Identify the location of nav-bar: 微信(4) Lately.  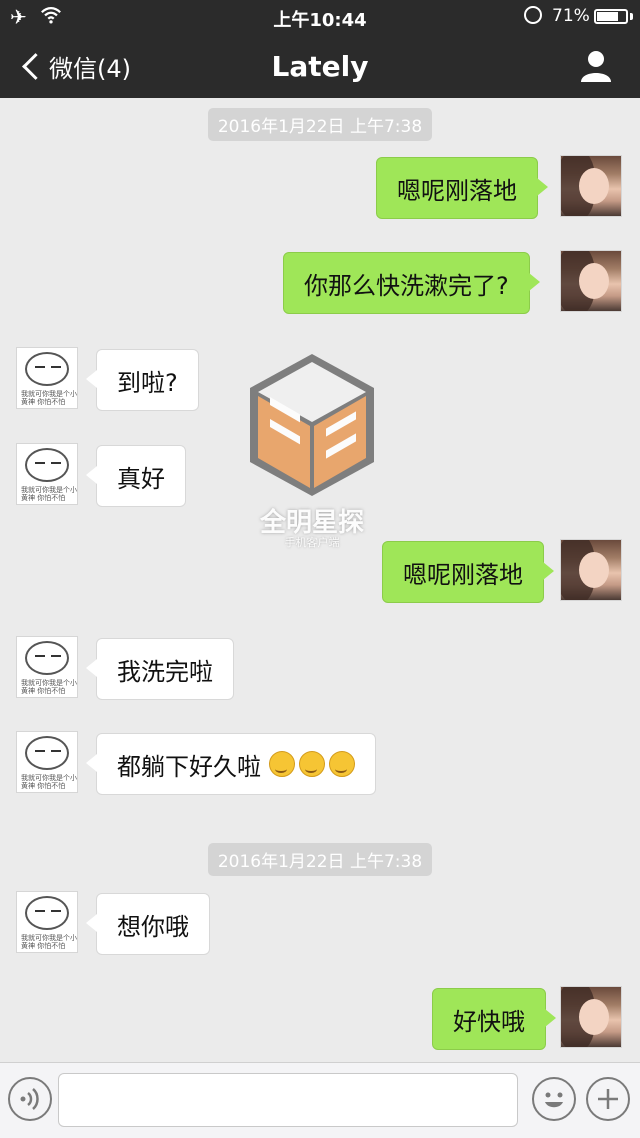
(320, 66).